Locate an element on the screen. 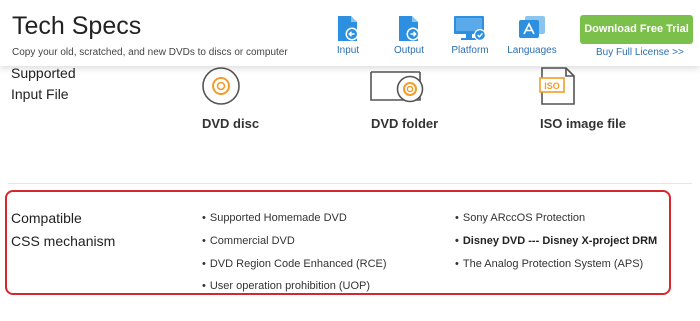  buy-full-license-link: Buy Full License >> is located at coordinates (640, 52).